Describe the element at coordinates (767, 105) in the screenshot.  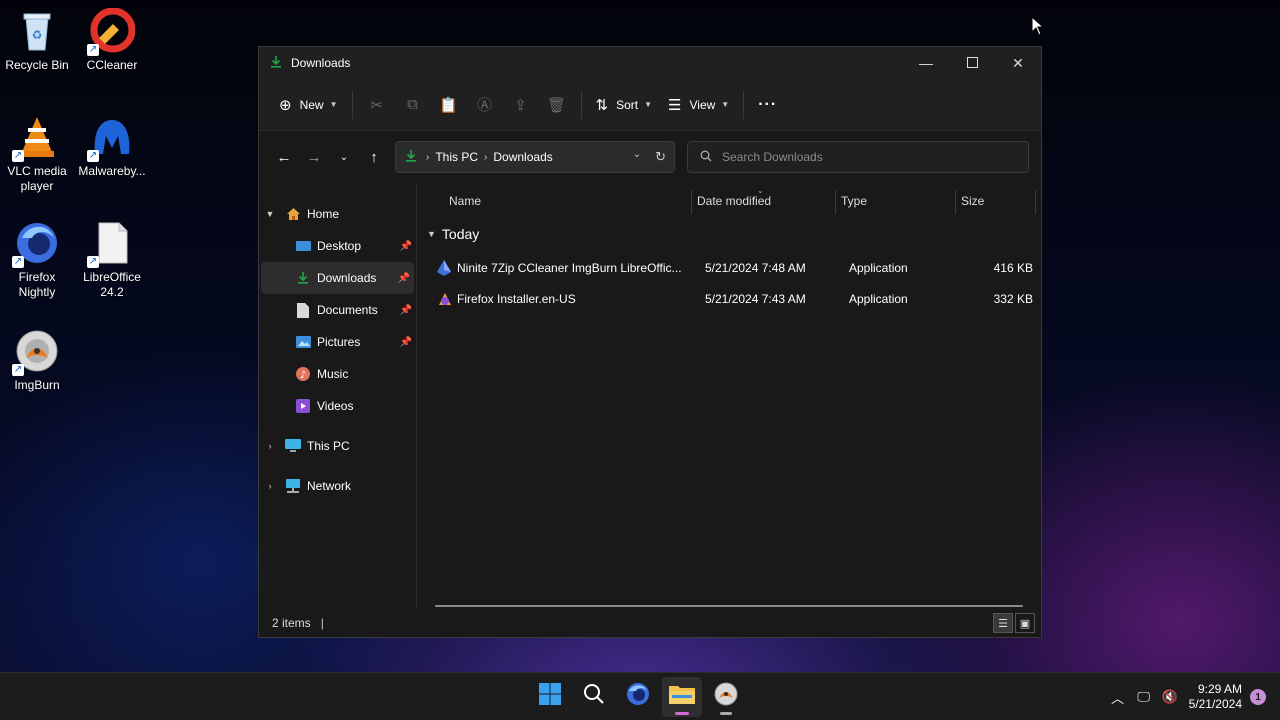
I see `more-options-button: ···` at that location.